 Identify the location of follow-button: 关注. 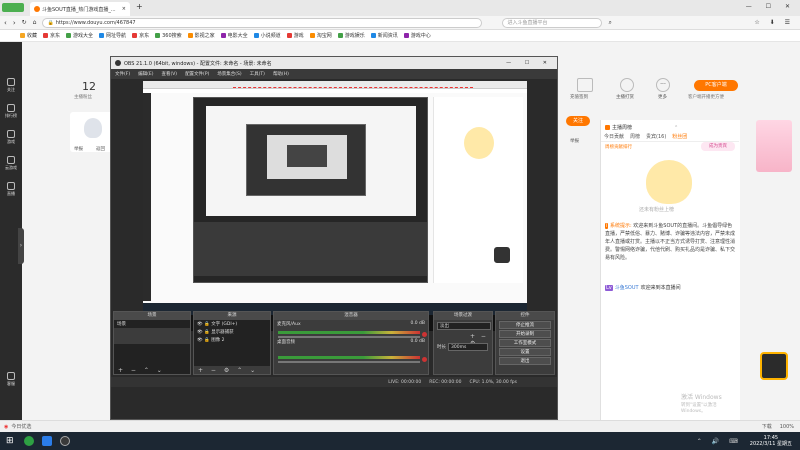
(578, 121).